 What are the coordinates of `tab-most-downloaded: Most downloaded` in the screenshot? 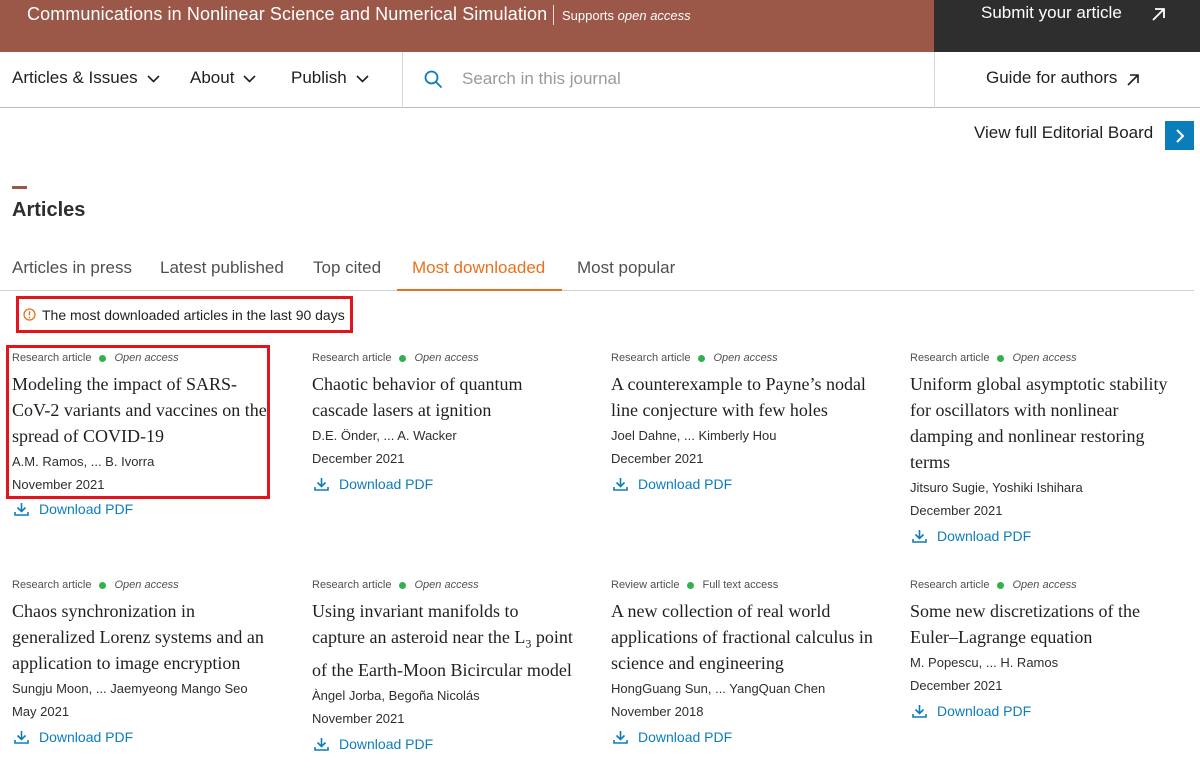 It's located at (478, 268).